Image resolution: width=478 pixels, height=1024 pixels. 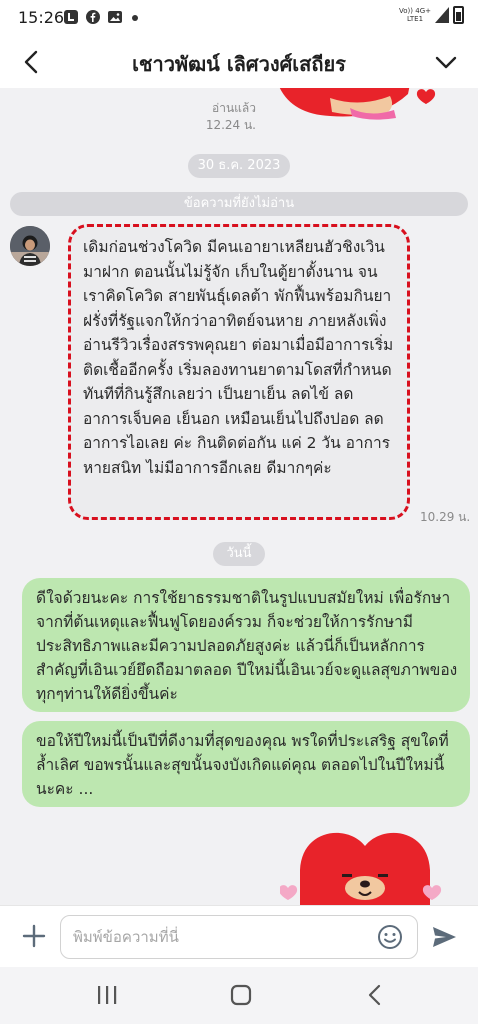 What do you see at coordinates (34, 936) in the screenshot?
I see `plus-icon` at bounding box center [34, 936].